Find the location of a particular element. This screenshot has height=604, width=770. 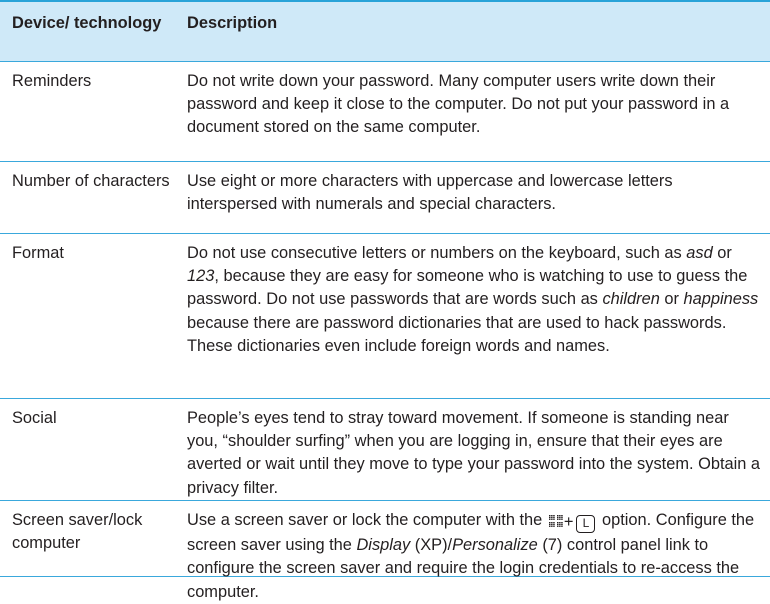

header-device-technology: Device/ technology is located at coordinates (93, 31).